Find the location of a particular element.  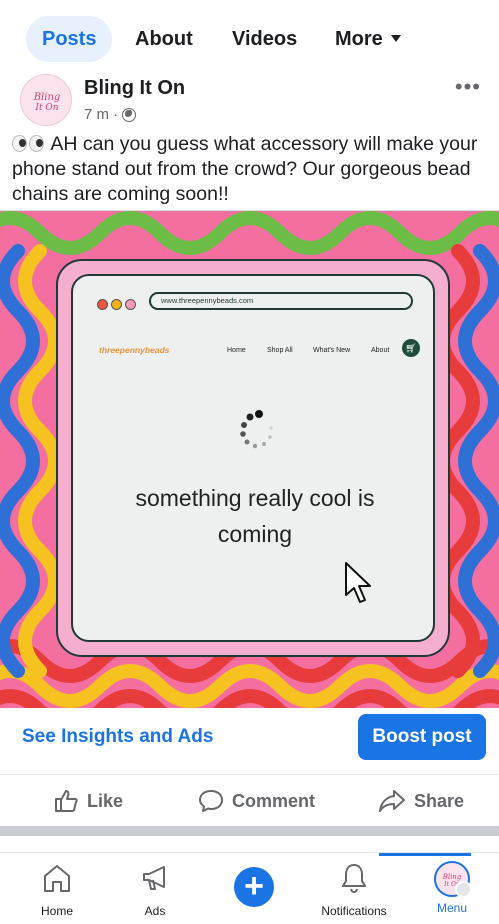

site-nav-home: Home is located at coordinates (236, 350).